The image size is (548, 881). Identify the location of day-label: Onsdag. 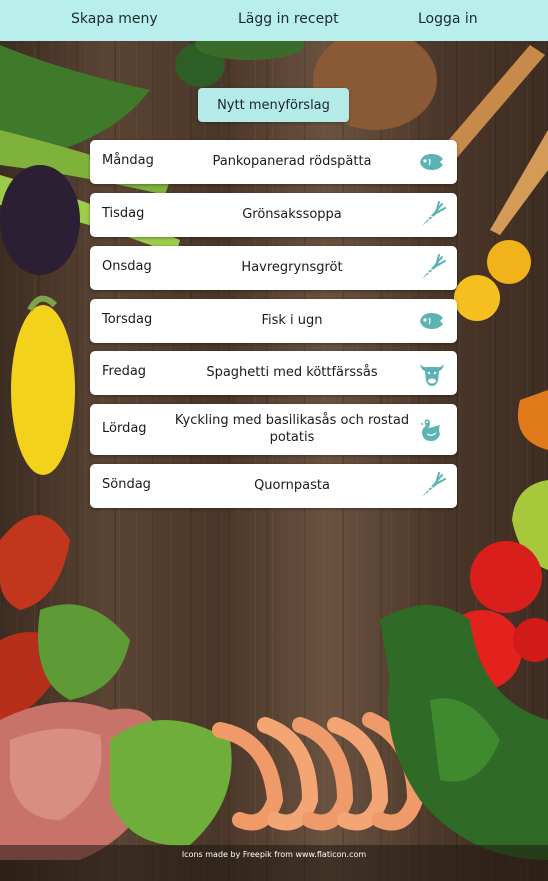
(127, 266).